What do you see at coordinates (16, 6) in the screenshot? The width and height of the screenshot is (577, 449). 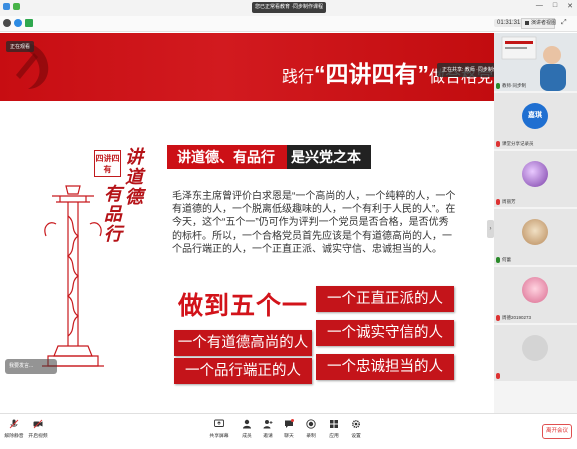 I see `signal-icon` at bounding box center [16, 6].